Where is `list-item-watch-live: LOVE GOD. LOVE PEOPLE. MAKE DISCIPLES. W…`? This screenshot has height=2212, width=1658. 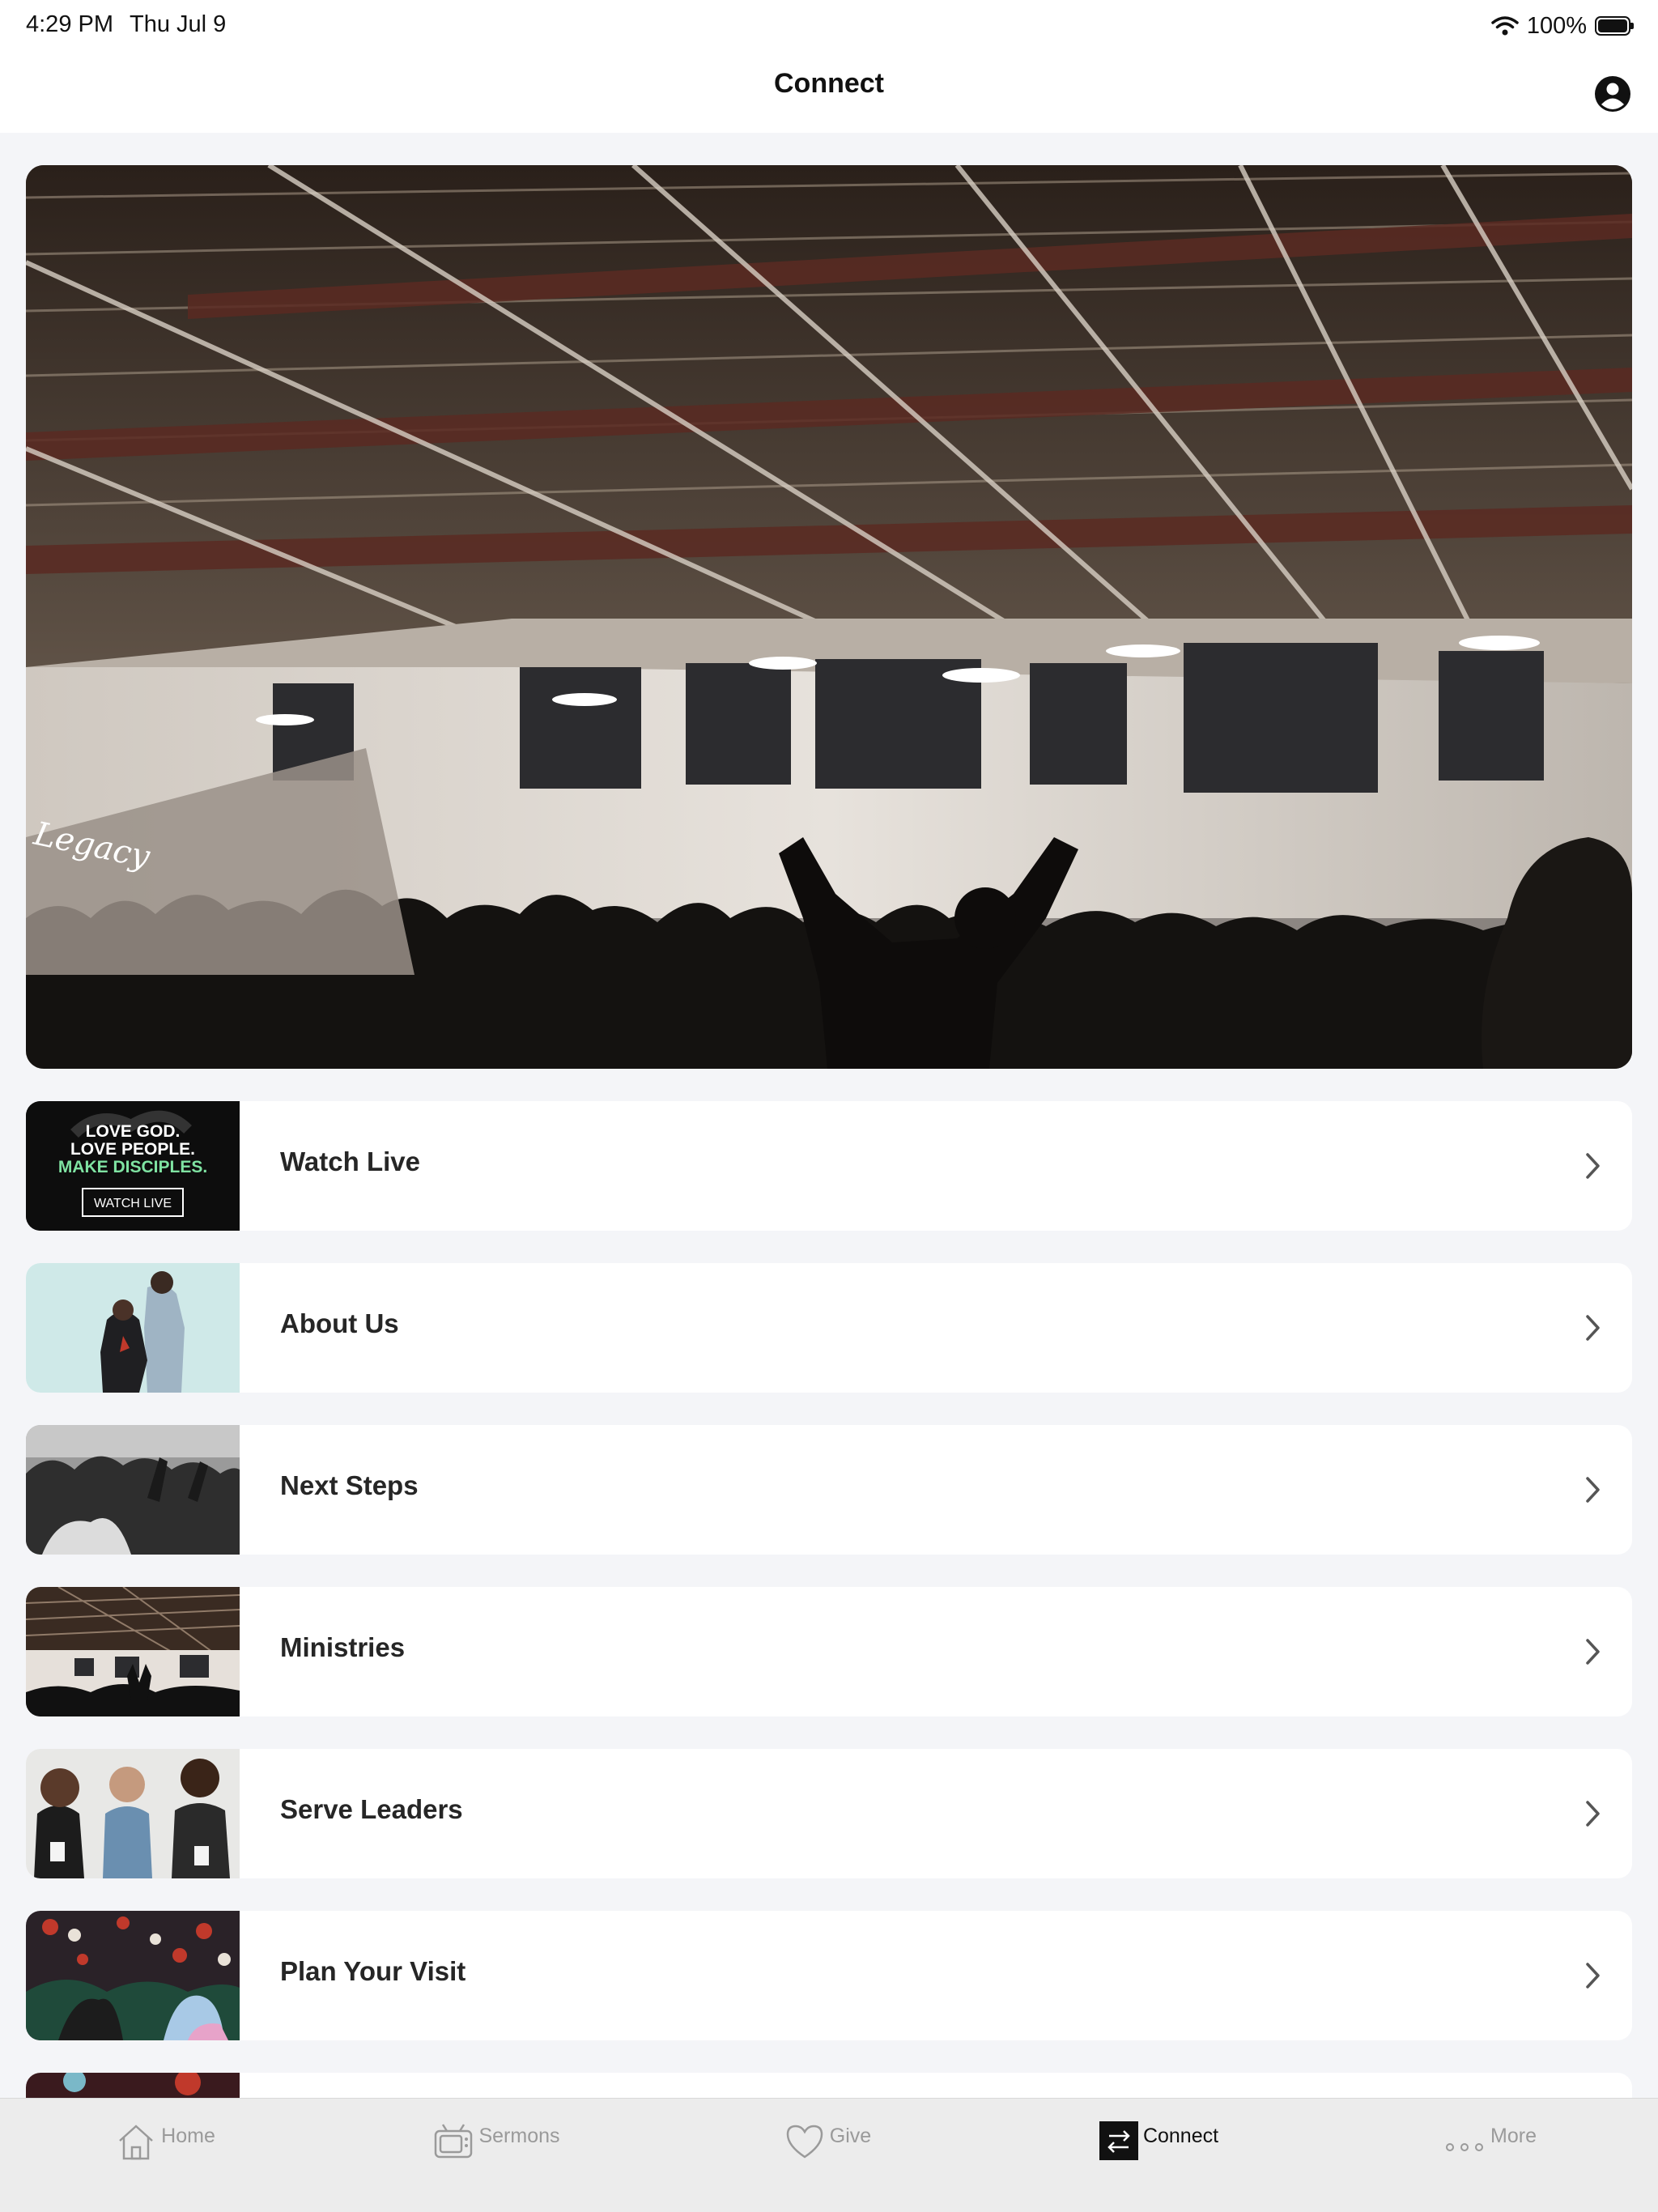
list-item-watch-live: LOVE GOD. LOVE PEOPLE. MAKE DISCIPLES. W… is located at coordinates (829, 1166).